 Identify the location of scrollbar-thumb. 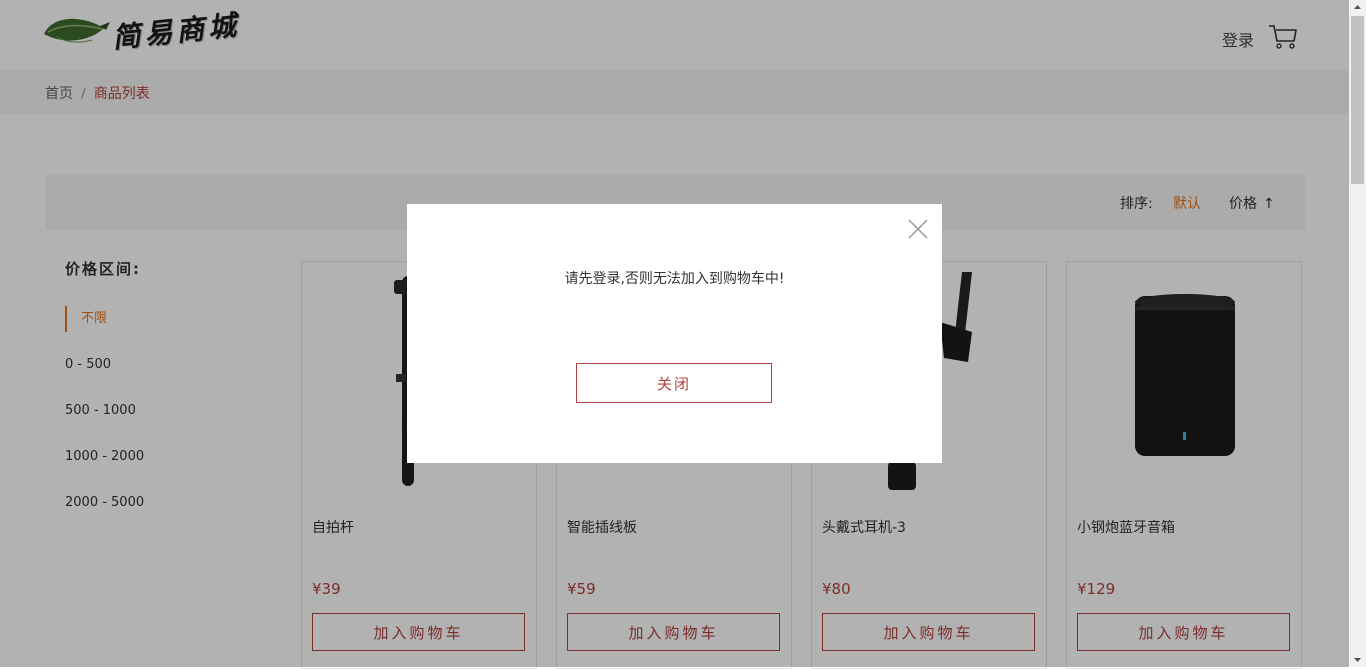
(1357, 100).